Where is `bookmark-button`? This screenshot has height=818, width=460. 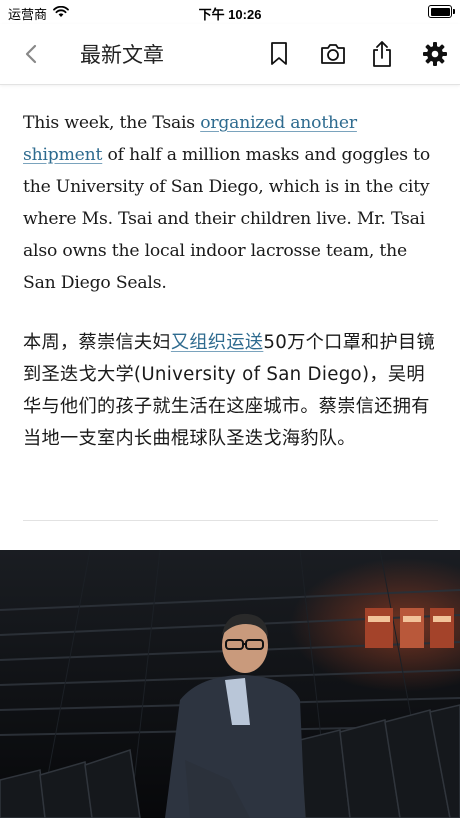 bookmark-button is located at coordinates (279, 54).